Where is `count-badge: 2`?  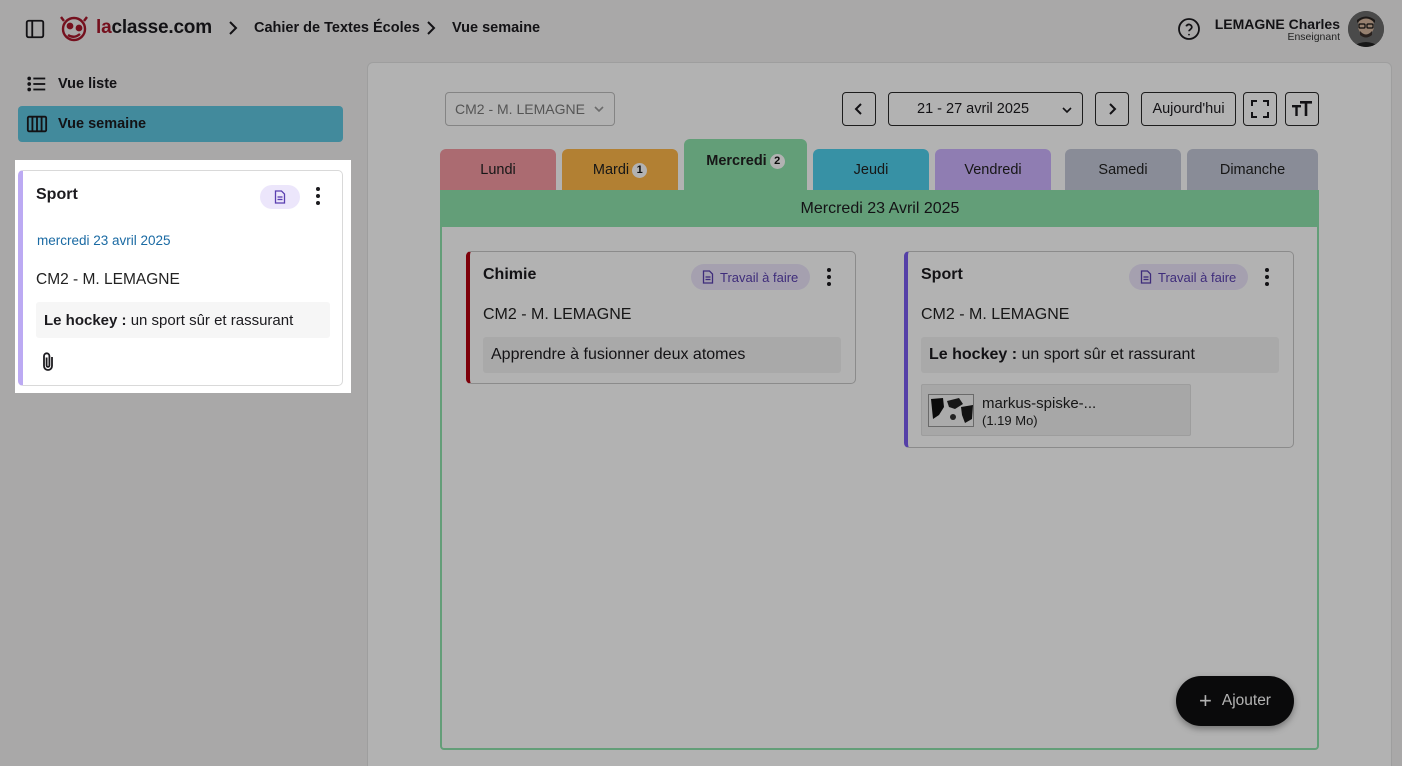
count-badge: 2 is located at coordinates (777, 161).